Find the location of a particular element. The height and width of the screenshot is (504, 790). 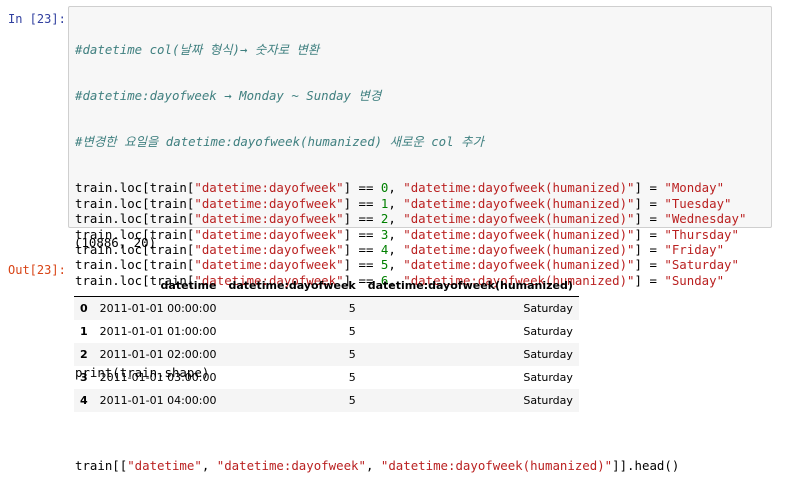

datetime-cell: 2011-01-01 04:00:00 is located at coordinates (158, 400).